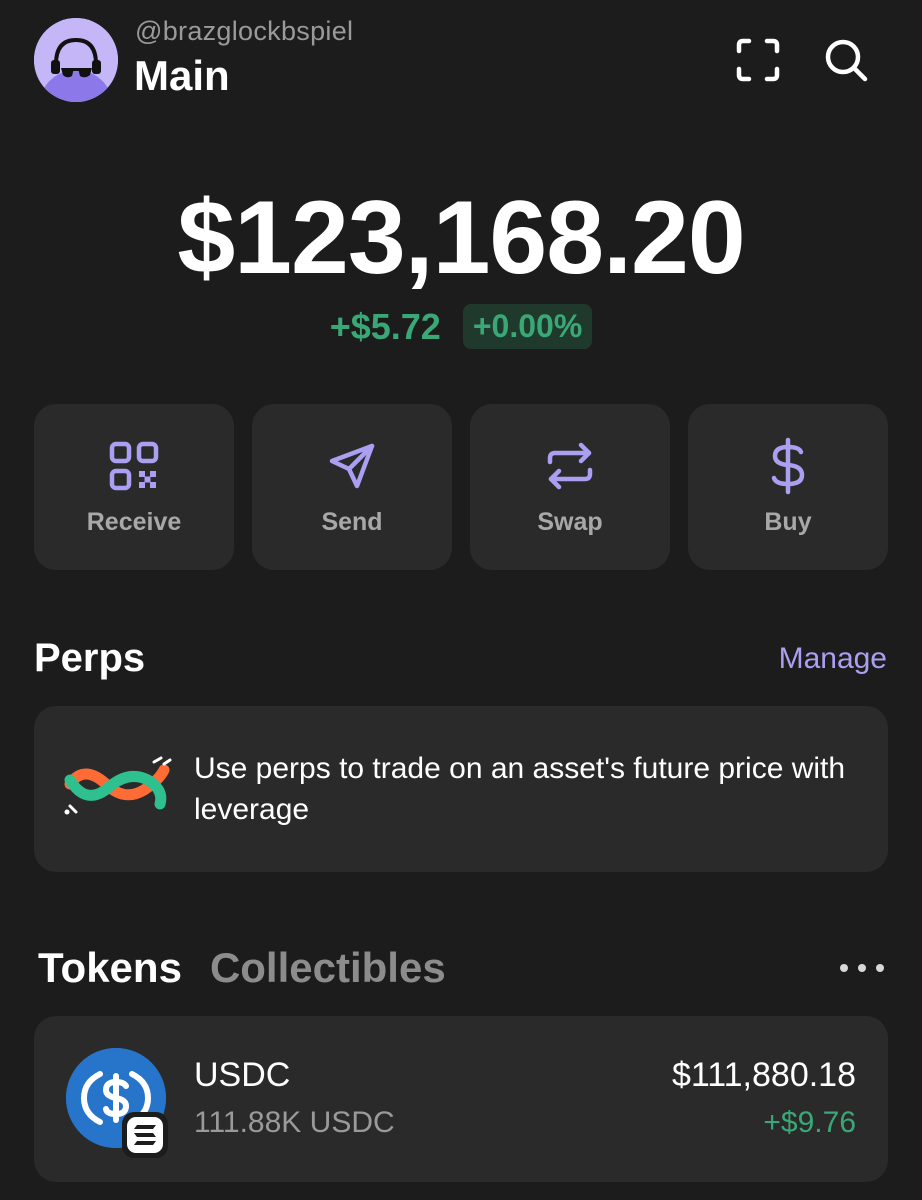 The image size is (922, 1200). I want to click on receive-label: Receive, so click(134, 521).